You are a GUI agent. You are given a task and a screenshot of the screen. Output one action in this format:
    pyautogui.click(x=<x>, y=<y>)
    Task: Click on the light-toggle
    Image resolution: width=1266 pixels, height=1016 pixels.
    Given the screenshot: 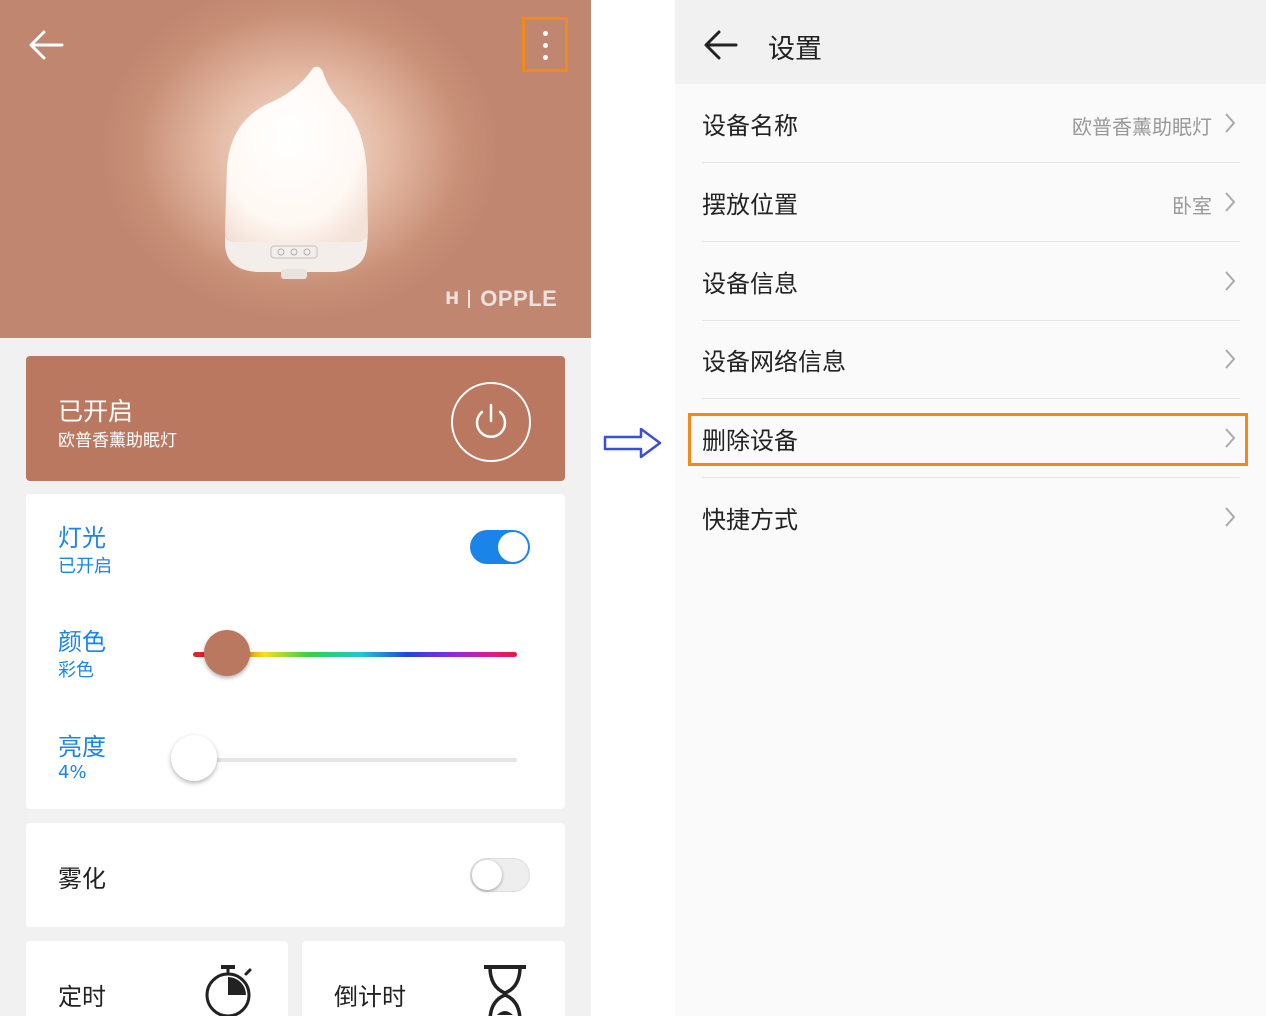 What is the action you would take?
    pyautogui.click(x=500, y=547)
    